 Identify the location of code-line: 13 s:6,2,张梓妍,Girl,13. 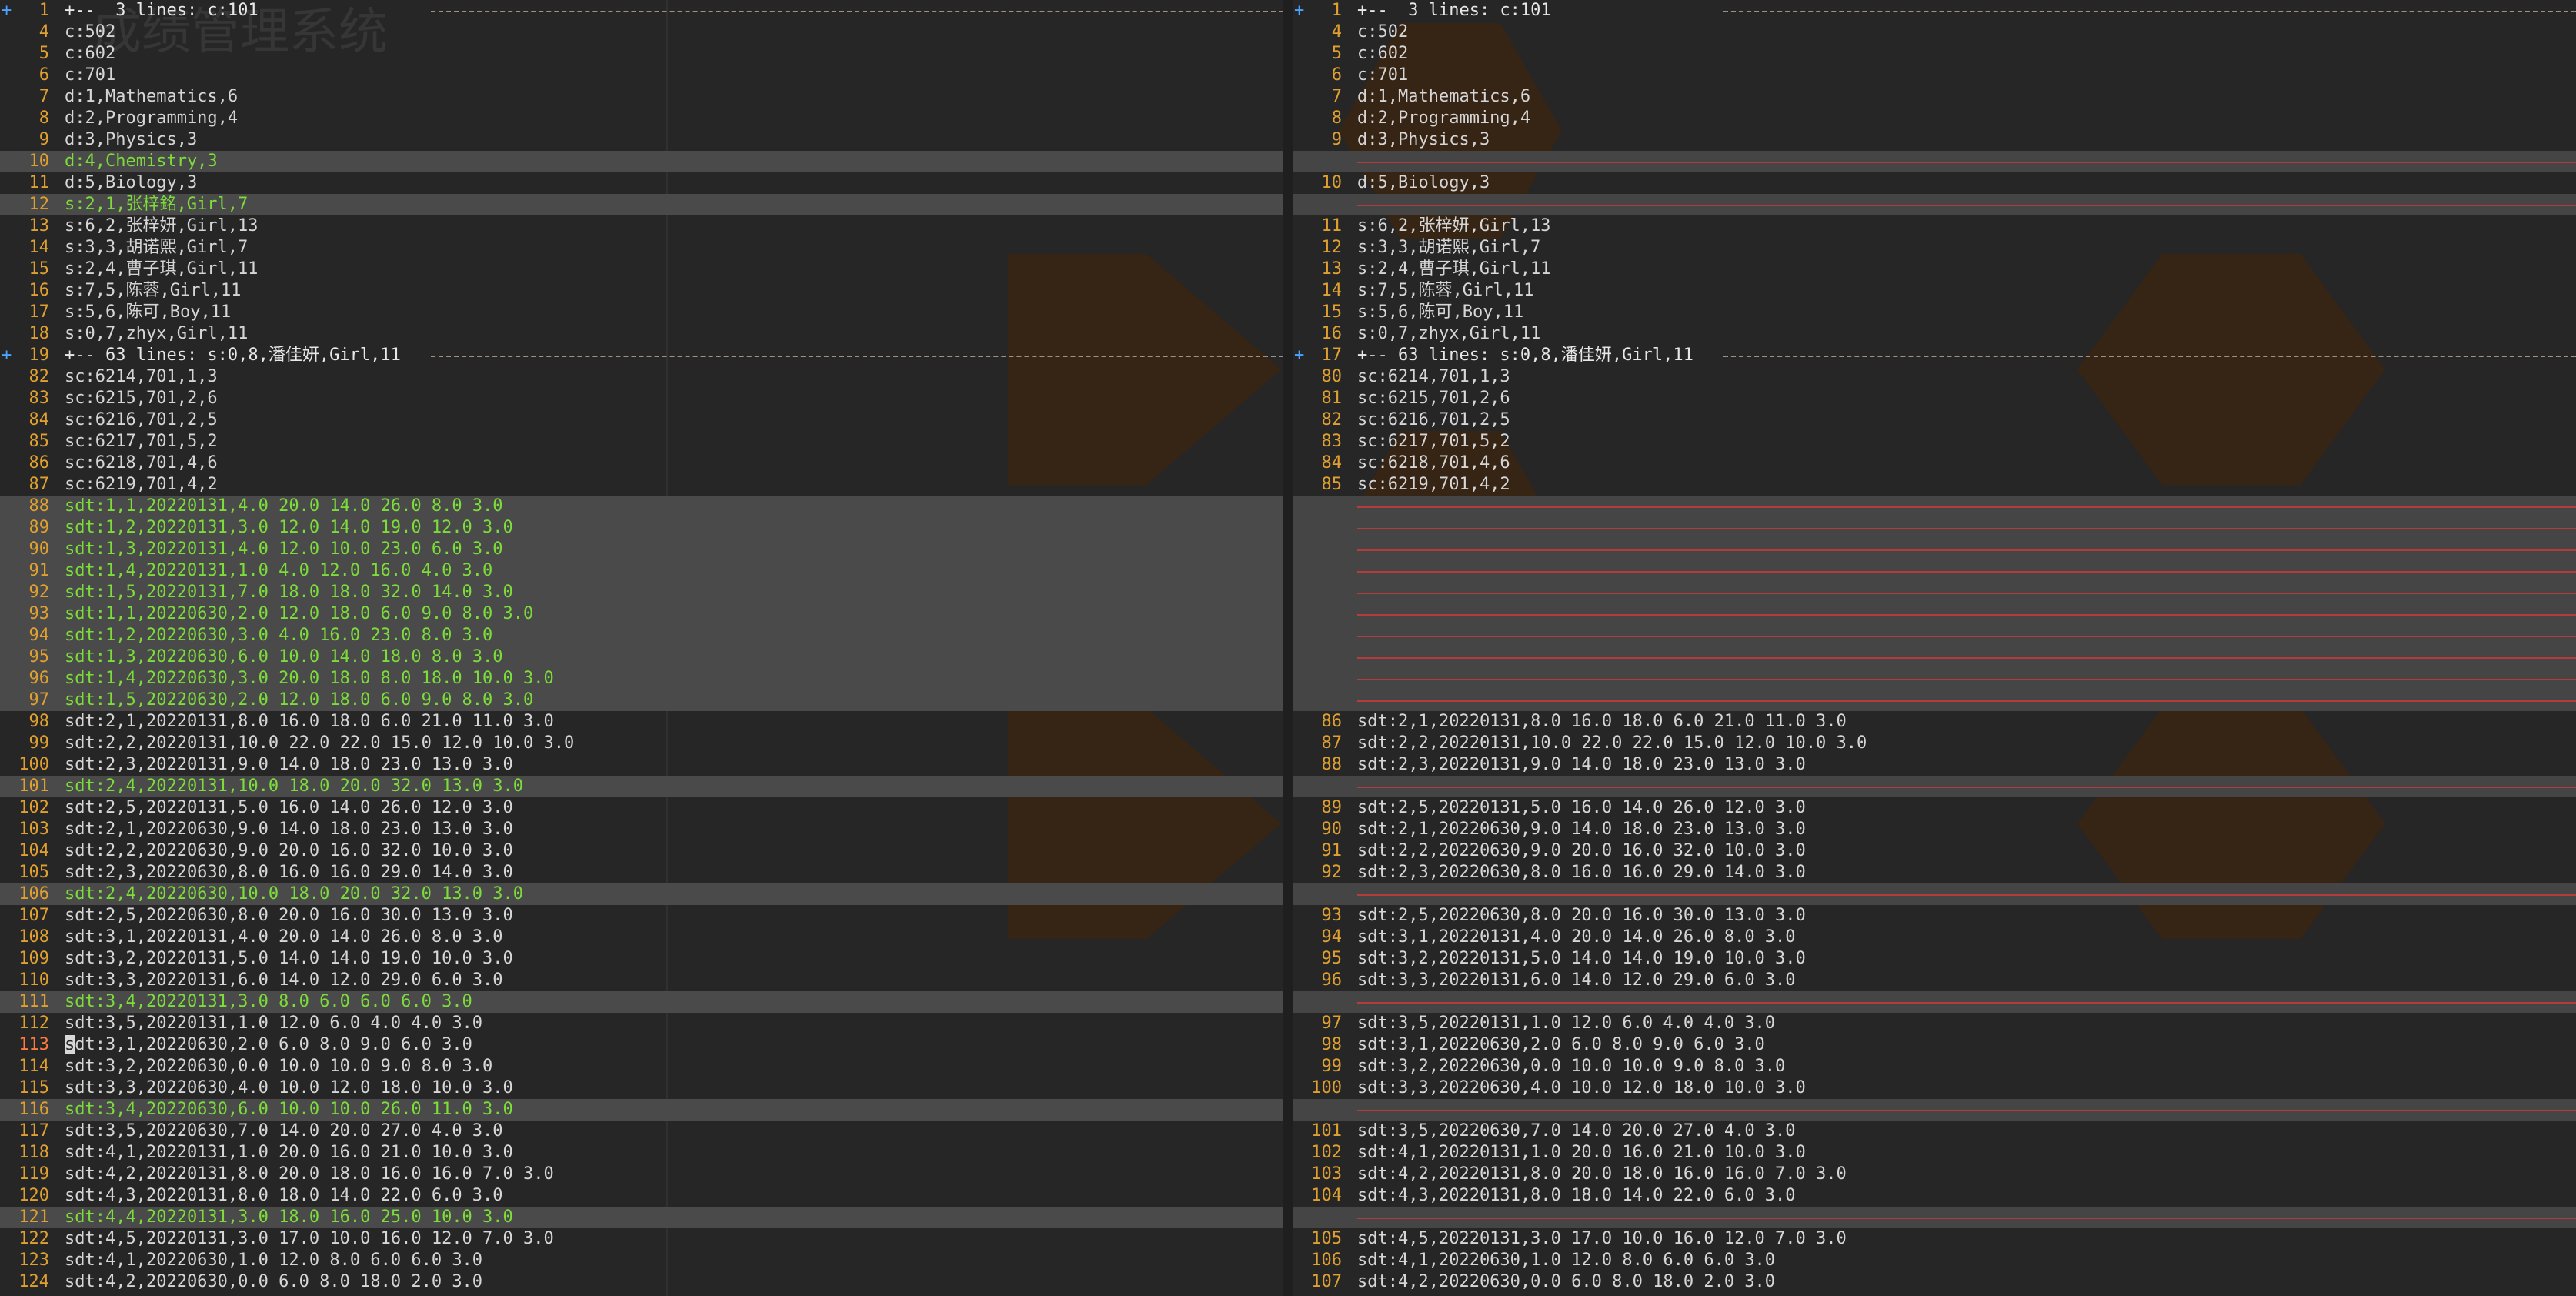
(641, 226).